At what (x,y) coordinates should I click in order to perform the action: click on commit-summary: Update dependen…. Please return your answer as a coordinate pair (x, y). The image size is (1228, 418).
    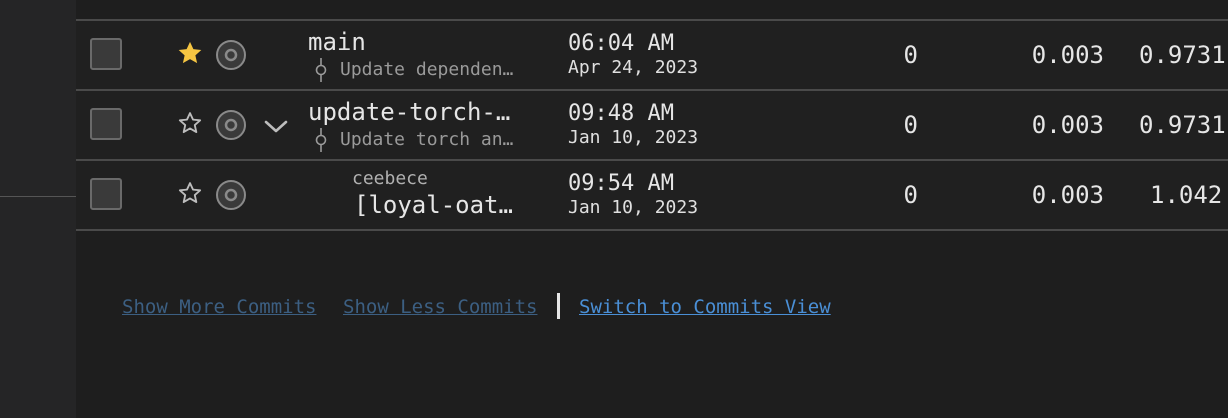
    Looking at the image, I should click on (424, 70).